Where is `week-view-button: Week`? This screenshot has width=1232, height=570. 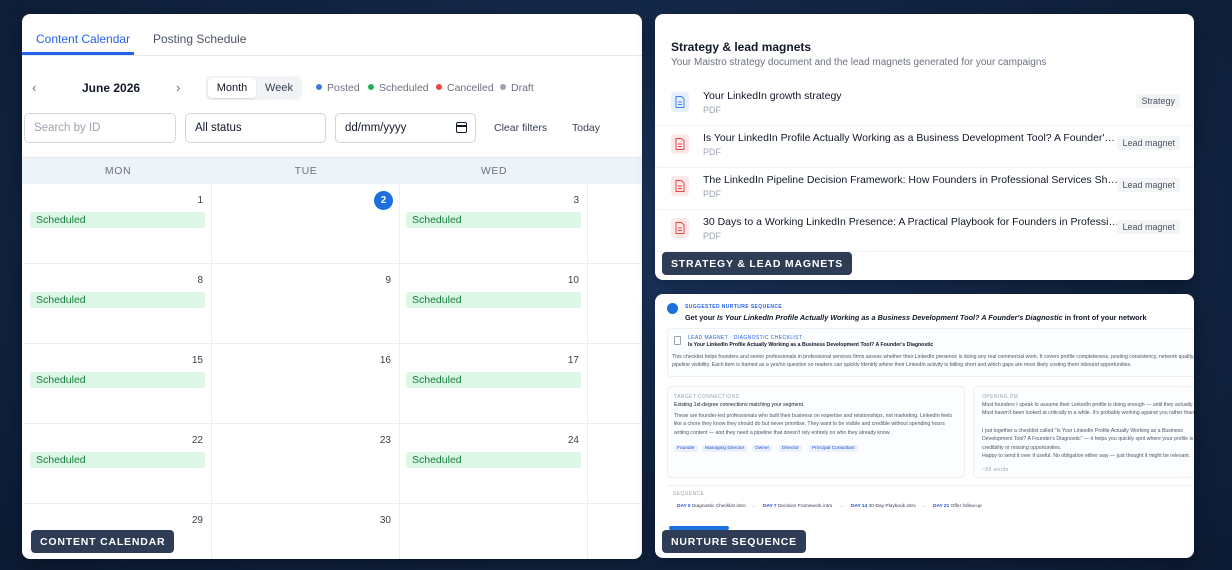 week-view-button: Week is located at coordinates (279, 88).